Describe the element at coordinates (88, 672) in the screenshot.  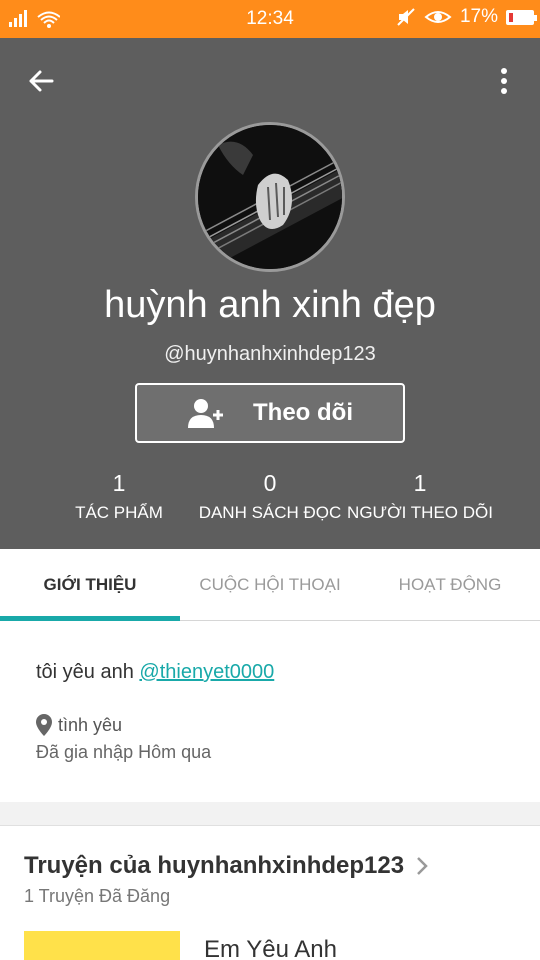
I see `bio-text: tôi yêu anh` at that location.